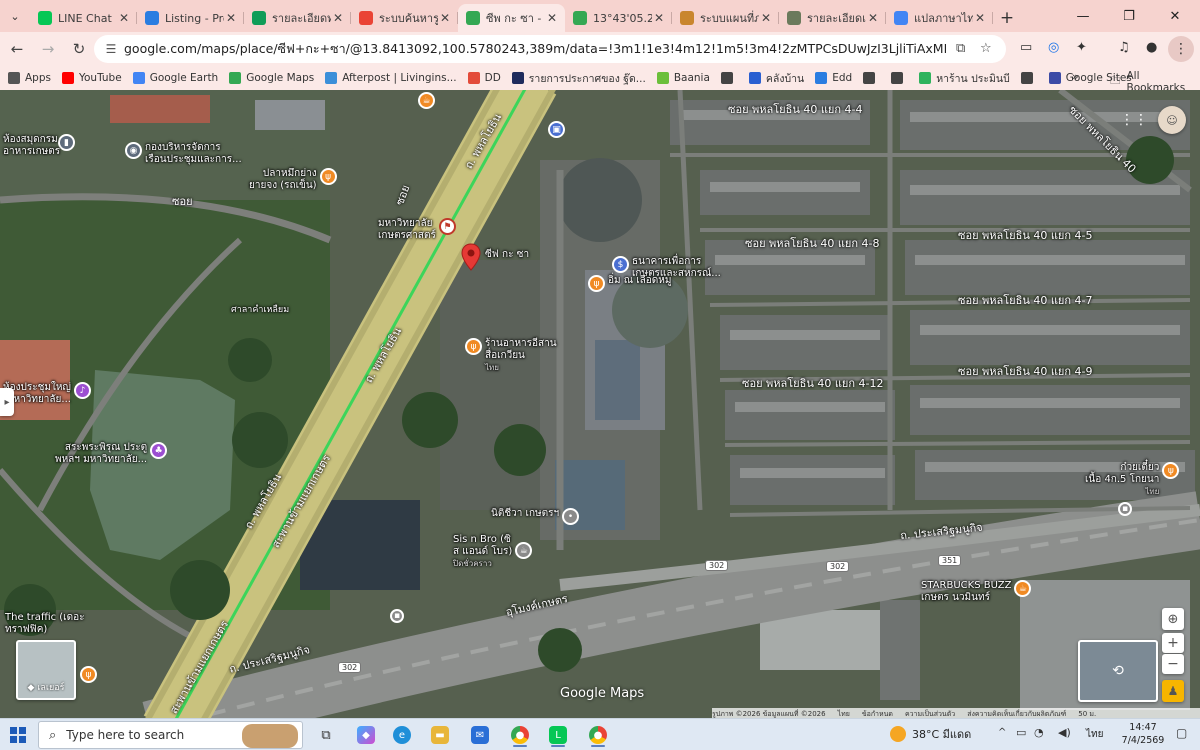  I want to click on chrome-profile-icon: ●, so click(598, 735).